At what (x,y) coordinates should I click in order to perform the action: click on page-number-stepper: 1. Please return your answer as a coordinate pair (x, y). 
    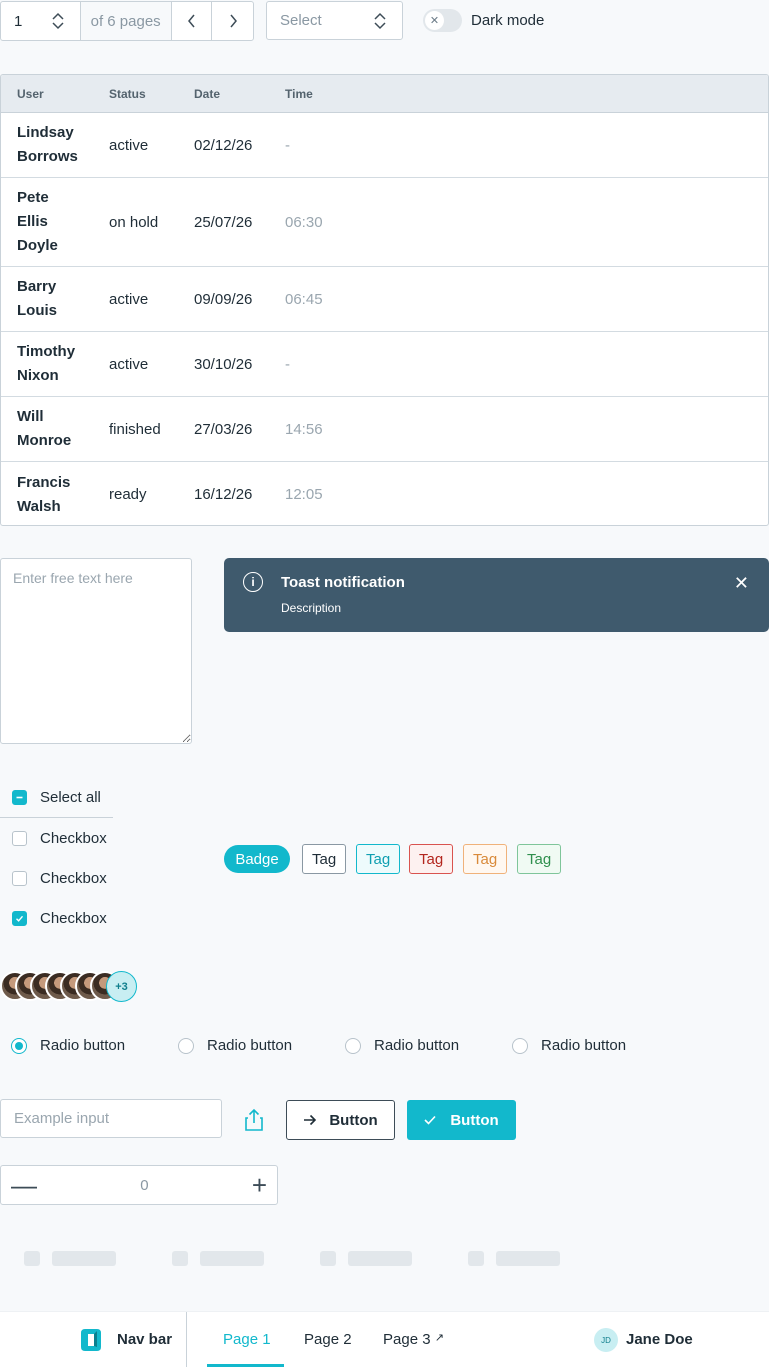
    Looking at the image, I should click on (41, 21).